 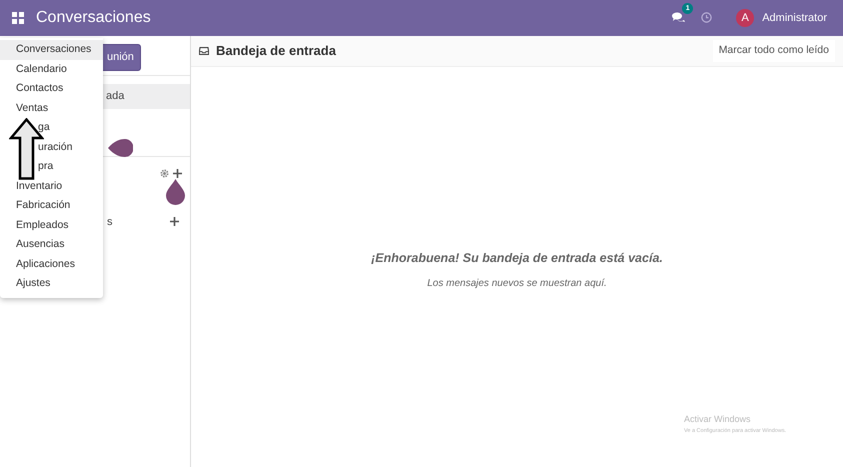 What do you see at coordinates (517, 283) in the screenshot?
I see `empty-inbox-hint: Los mensajes nuevos se muestran aquí.` at bounding box center [517, 283].